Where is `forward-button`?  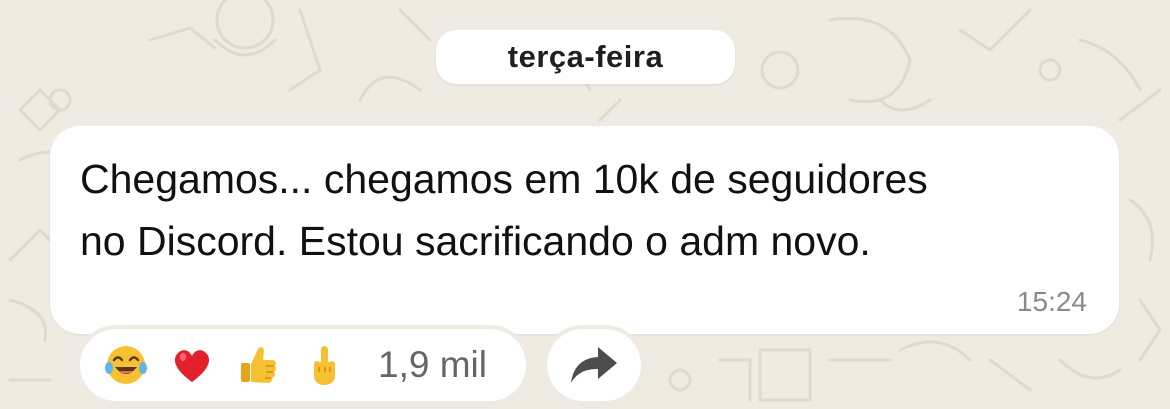 forward-button is located at coordinates (594, 365).